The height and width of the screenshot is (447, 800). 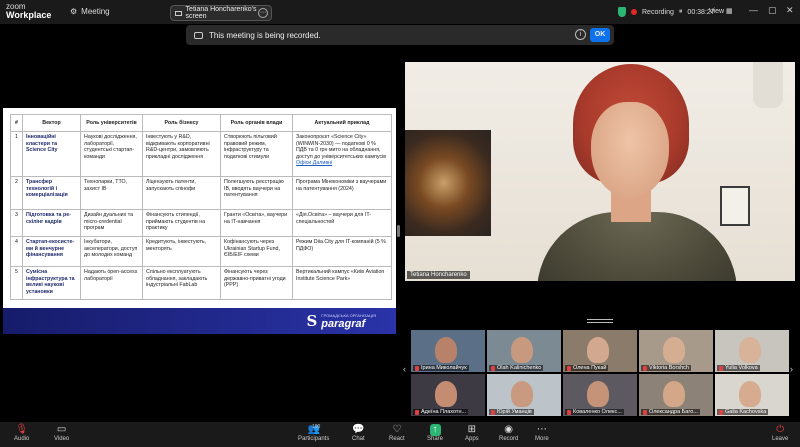 What do you see at coordinates (181, 123) in the screenshot?
I see `table-header: Роль бізнесу` at bounding box center [181, 123].